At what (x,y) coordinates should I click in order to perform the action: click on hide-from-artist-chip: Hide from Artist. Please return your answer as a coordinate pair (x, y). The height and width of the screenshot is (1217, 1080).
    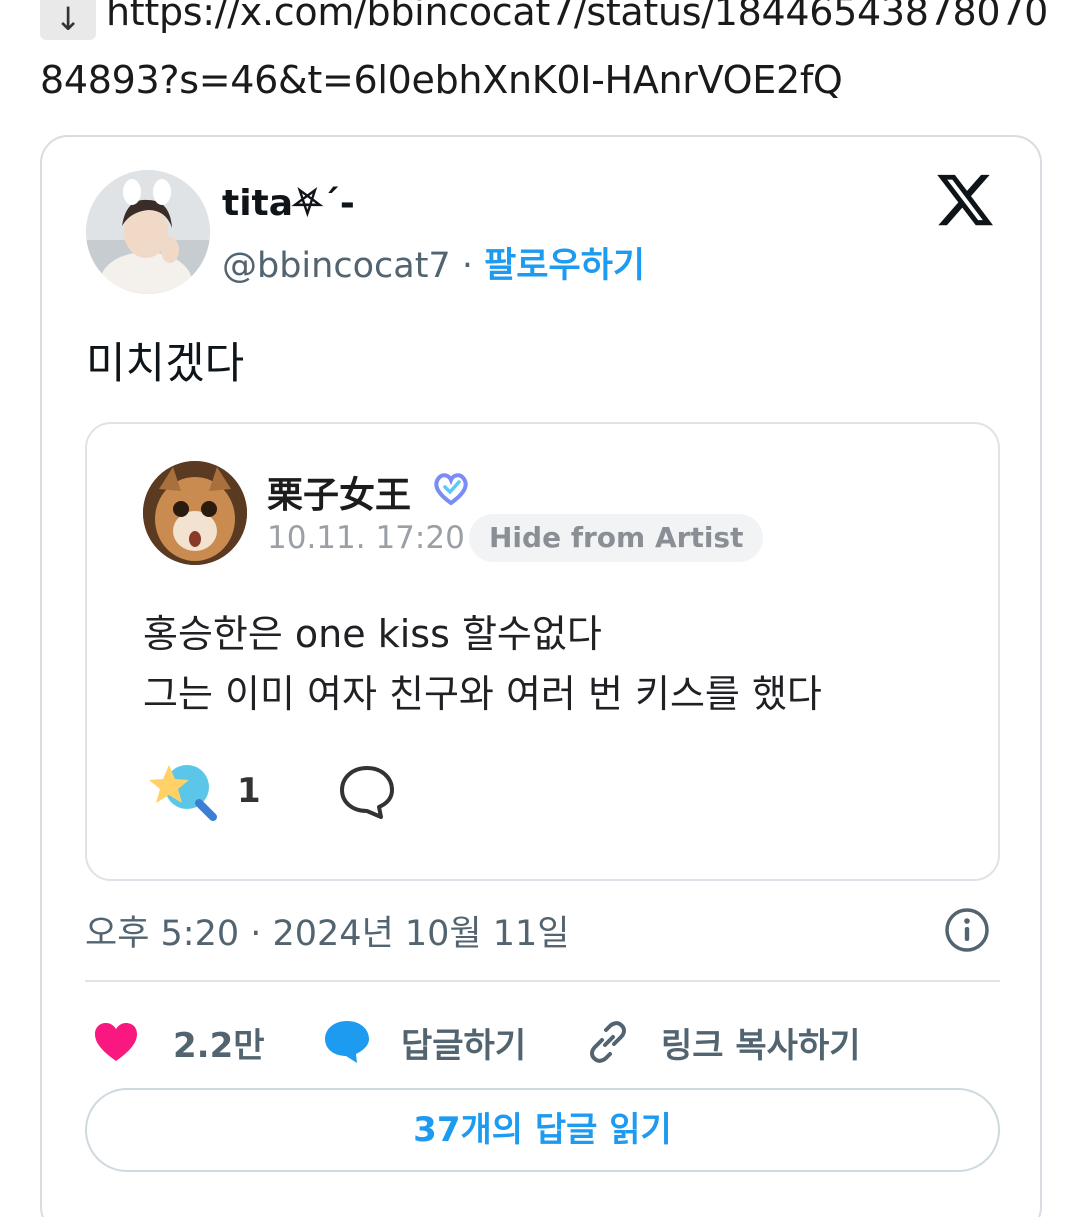
    Looking at the image, I should click on (616, 538).